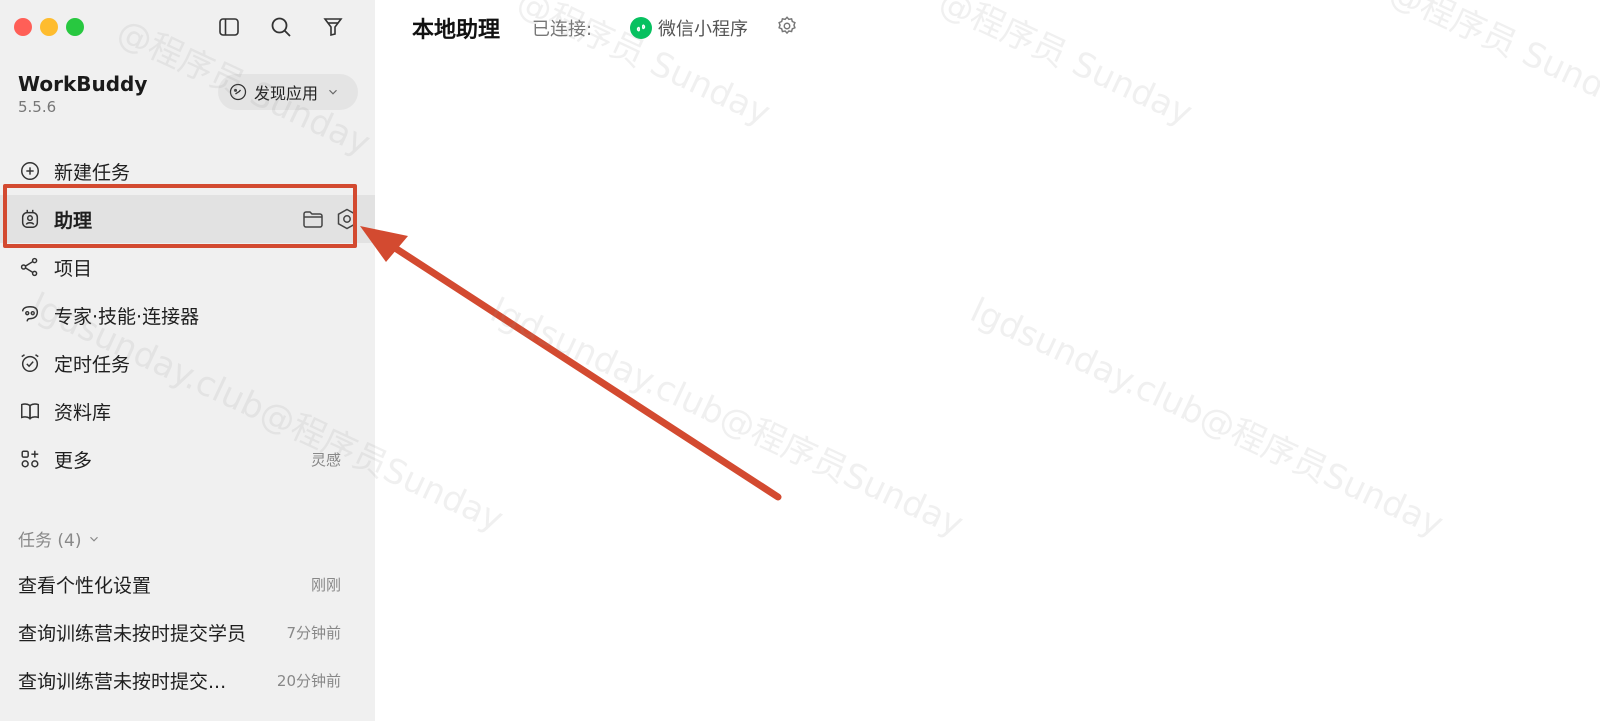 This screenshot has width=1600, height=721. Describe the element at coordinates (187, 171) in the screenshot. I see `nav-item-new-task: 新建任务` at that location.